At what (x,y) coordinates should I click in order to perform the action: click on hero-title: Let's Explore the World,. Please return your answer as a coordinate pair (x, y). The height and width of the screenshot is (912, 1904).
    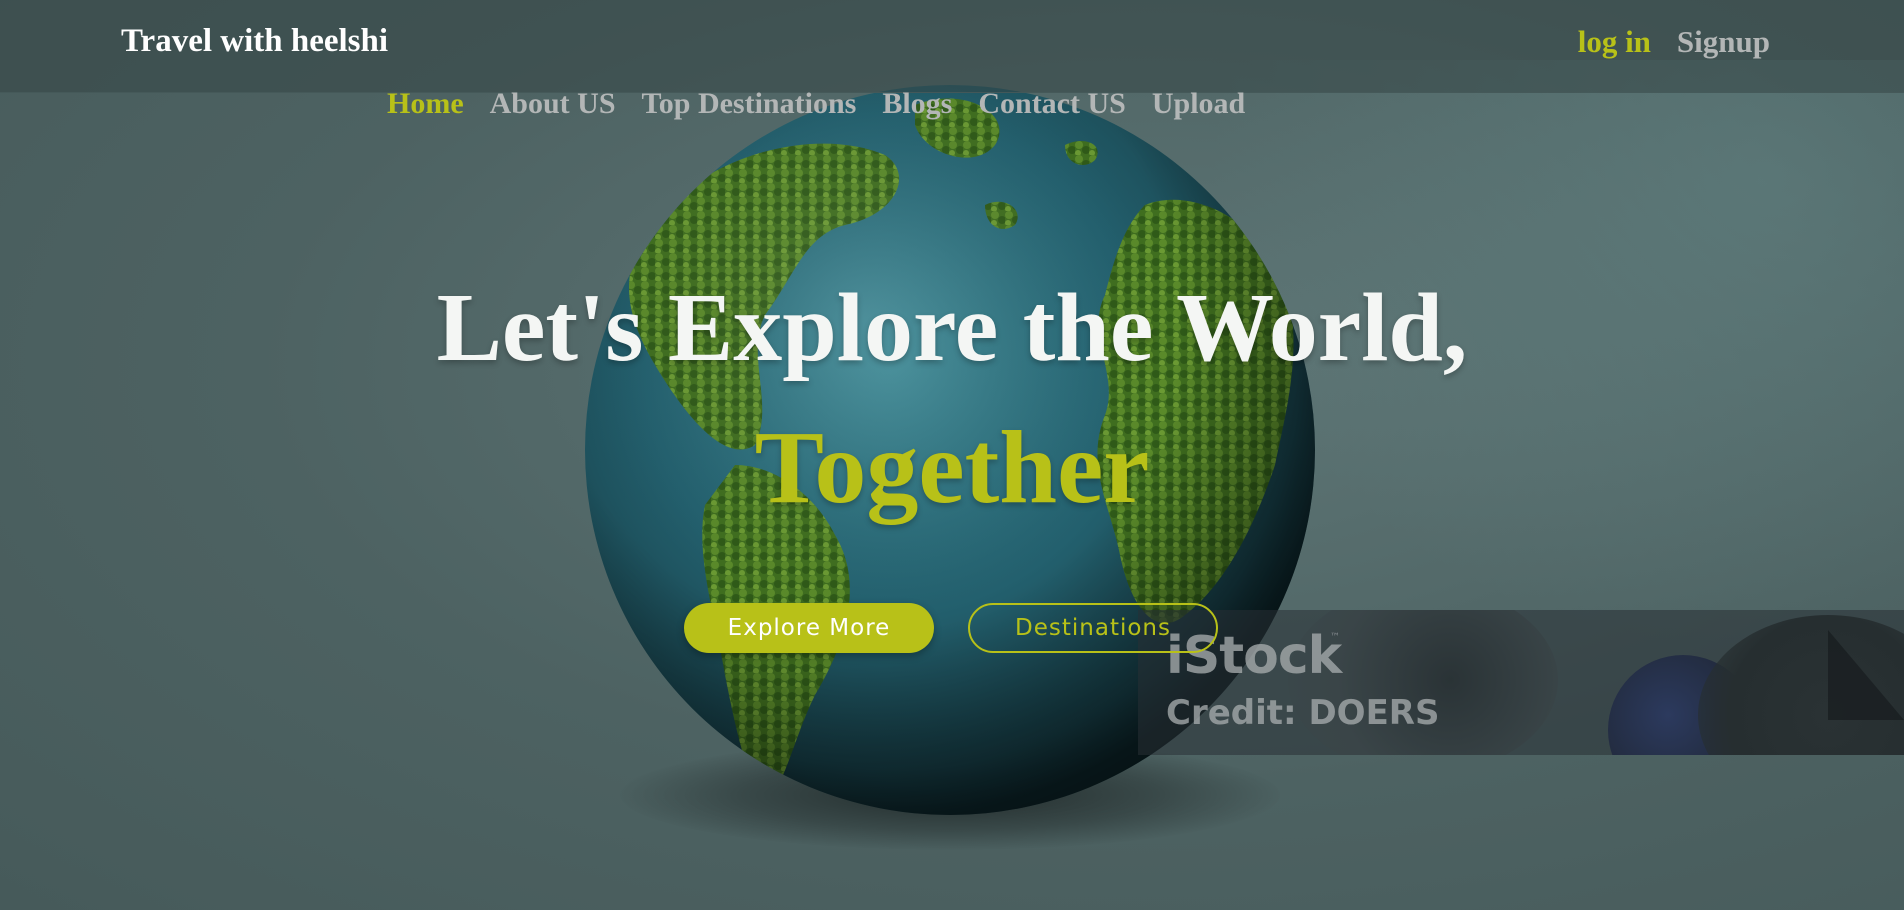
    Looking at the image, I should click on (952, 328).